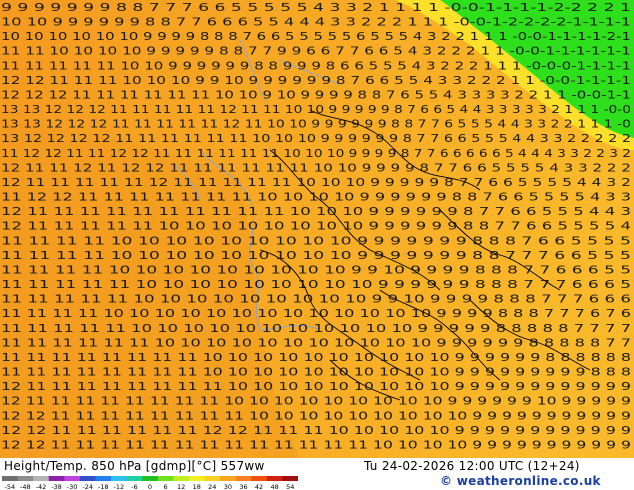 This screenshot has width=634, height=490. I want to click on variable-label: Height/Temp. 850 hPa [gdmp][°C], so click(110, 466).